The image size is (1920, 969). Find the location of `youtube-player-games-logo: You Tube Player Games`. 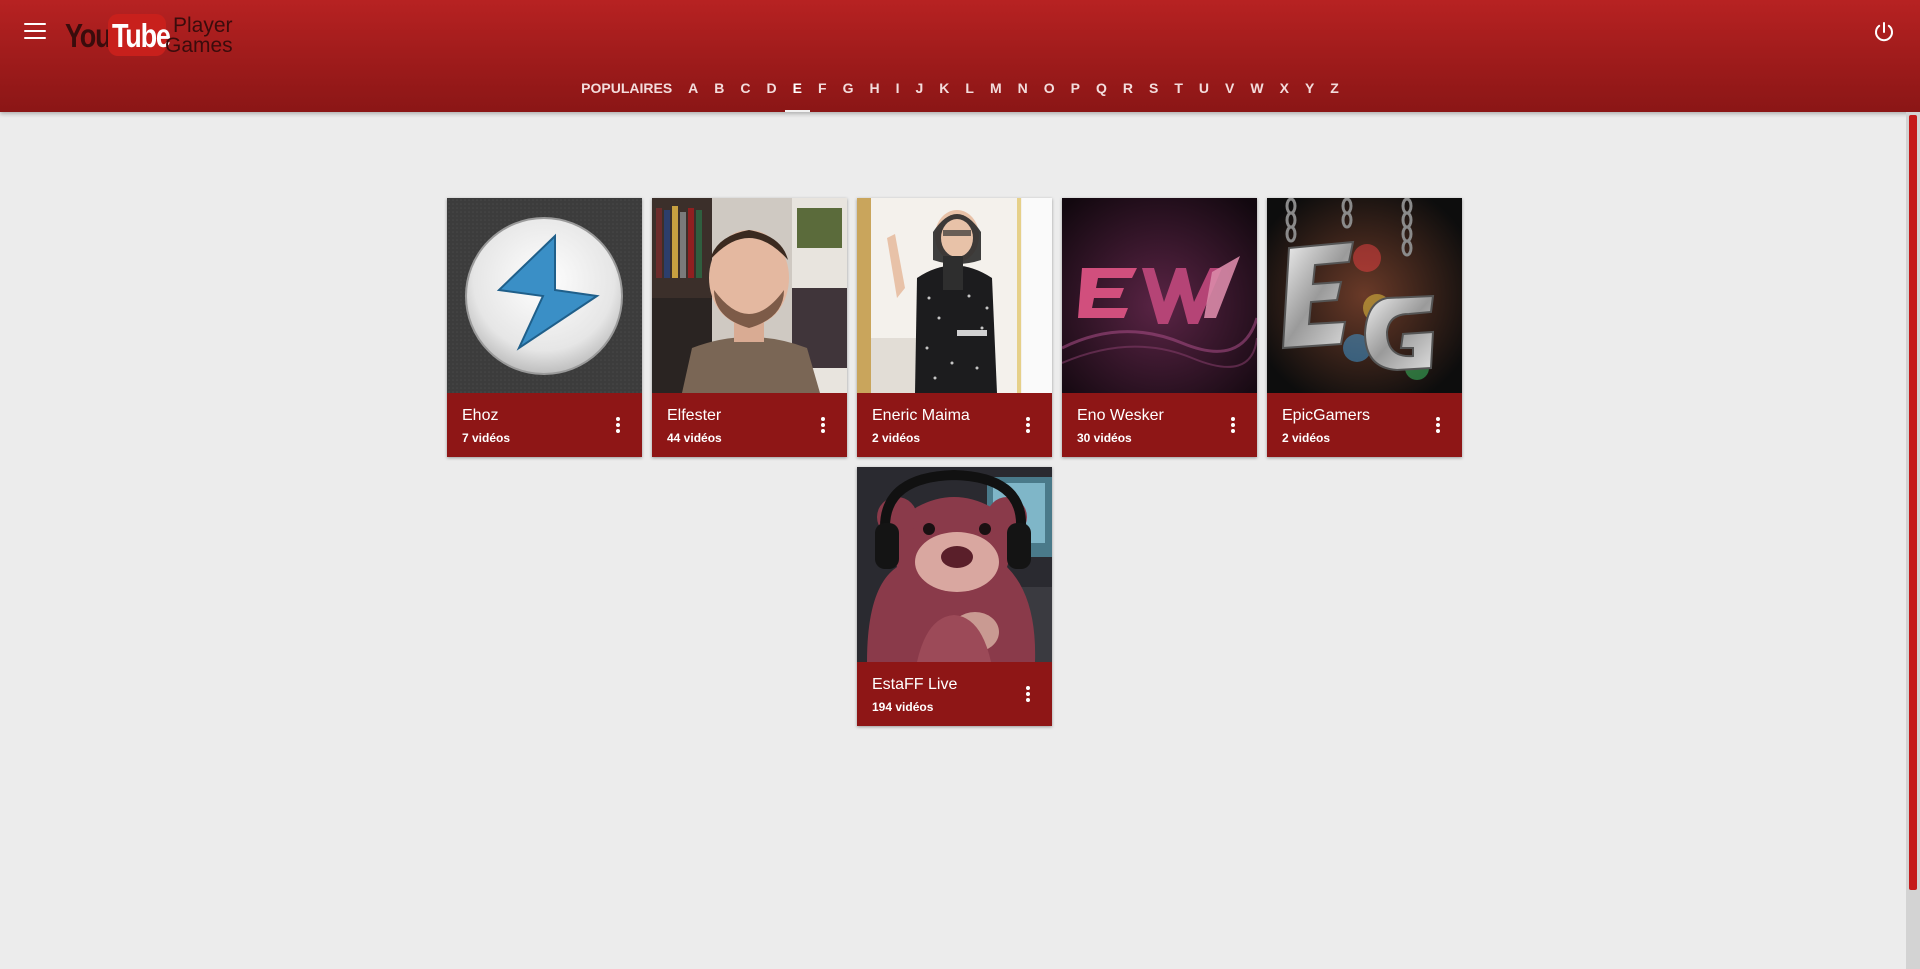

youtube-player-games-logo: You Tube Player Games is located at coordinates (150, 35).